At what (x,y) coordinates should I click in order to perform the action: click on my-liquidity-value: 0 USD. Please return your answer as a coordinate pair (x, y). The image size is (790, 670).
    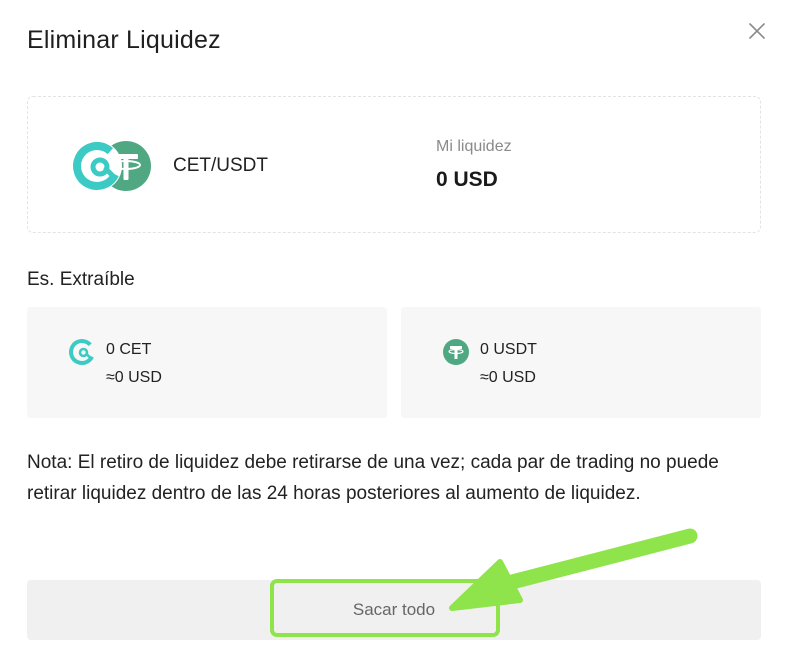
    Looking at the image, I should click on (467, 179).